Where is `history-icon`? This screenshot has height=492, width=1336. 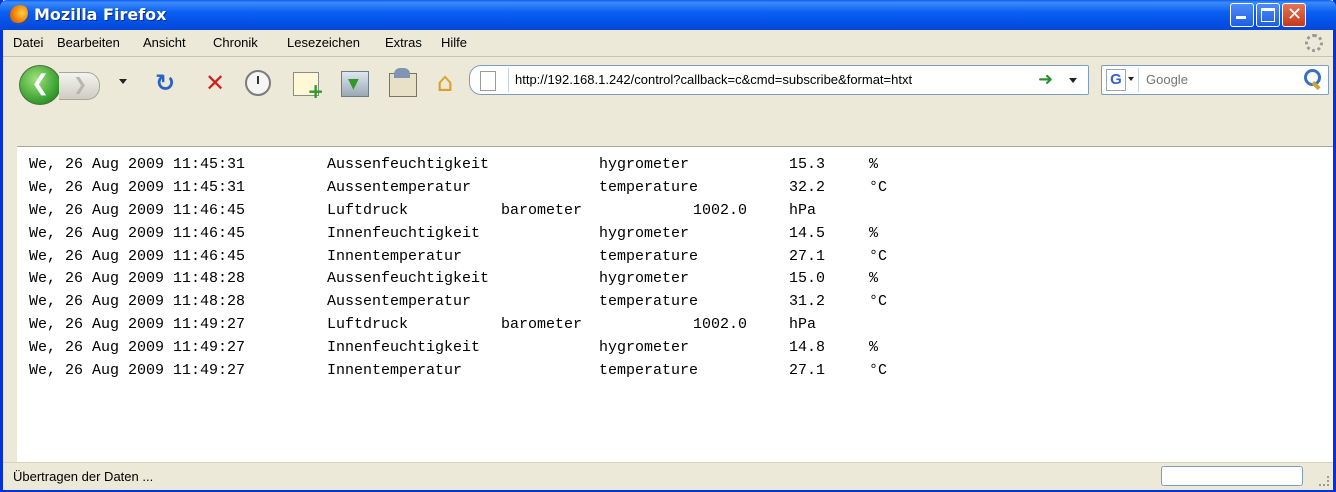 history-icon is located at coordinates (258, 83).